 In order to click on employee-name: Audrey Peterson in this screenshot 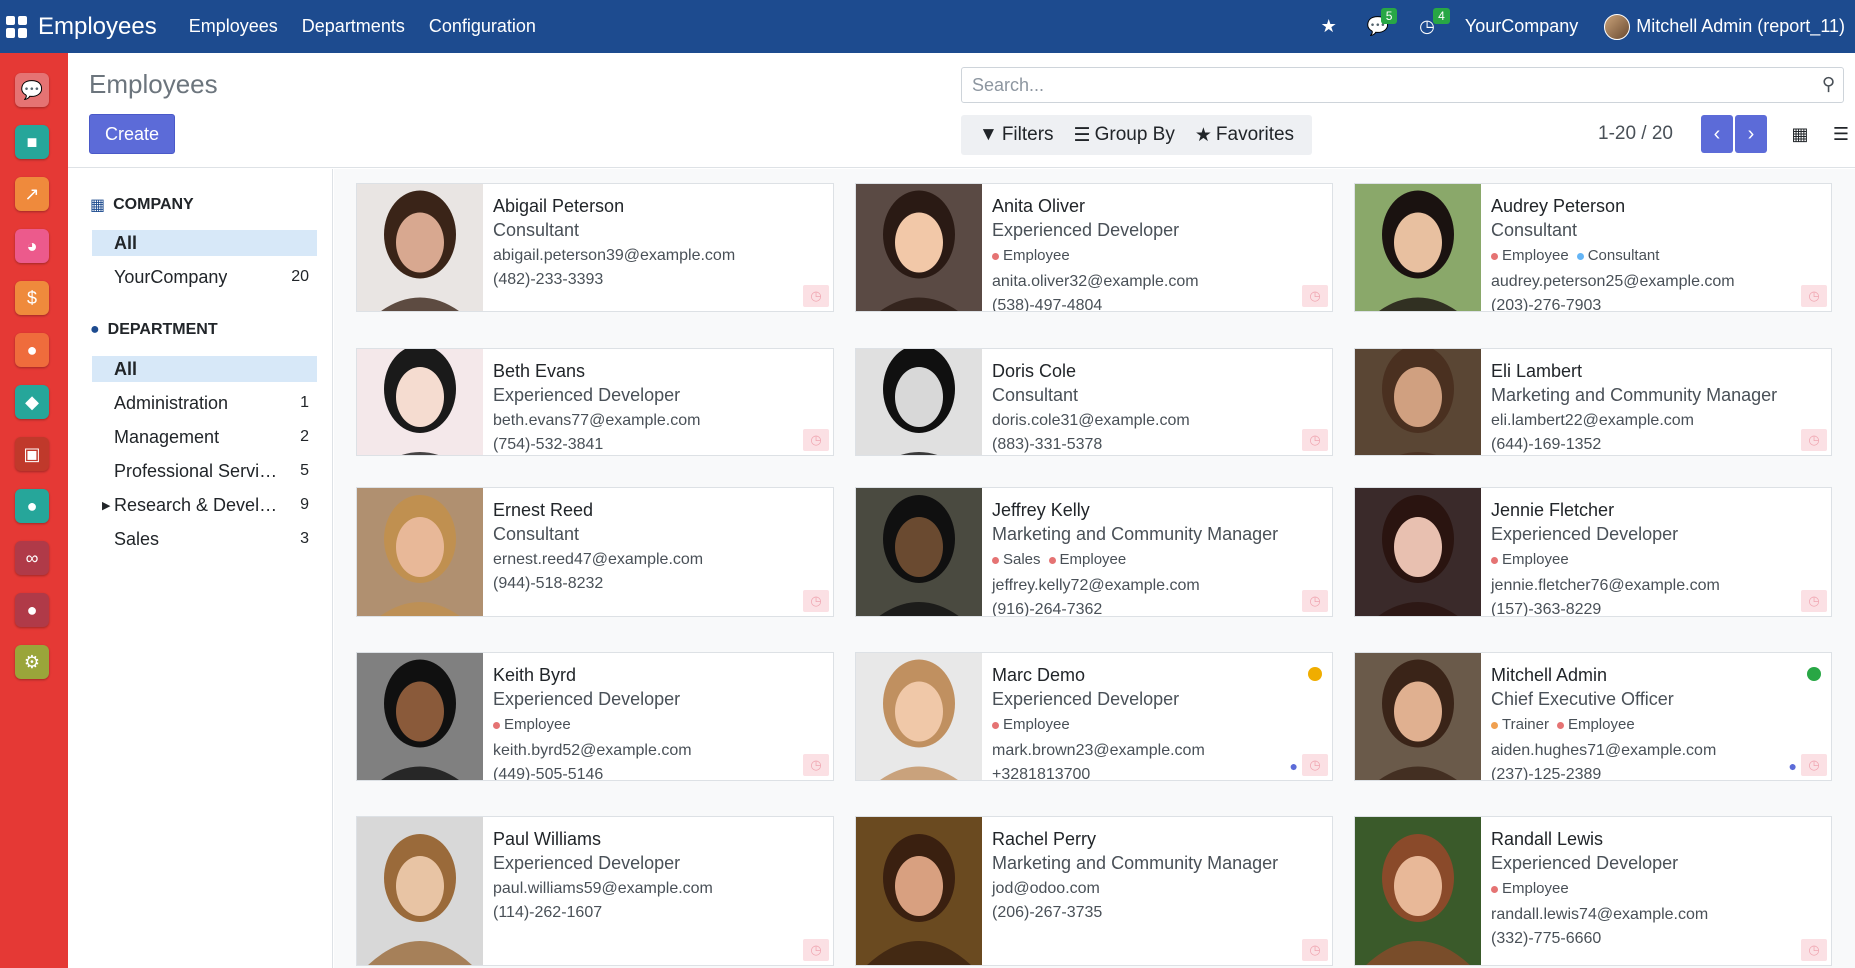, I will do `click(1656, 206)`.